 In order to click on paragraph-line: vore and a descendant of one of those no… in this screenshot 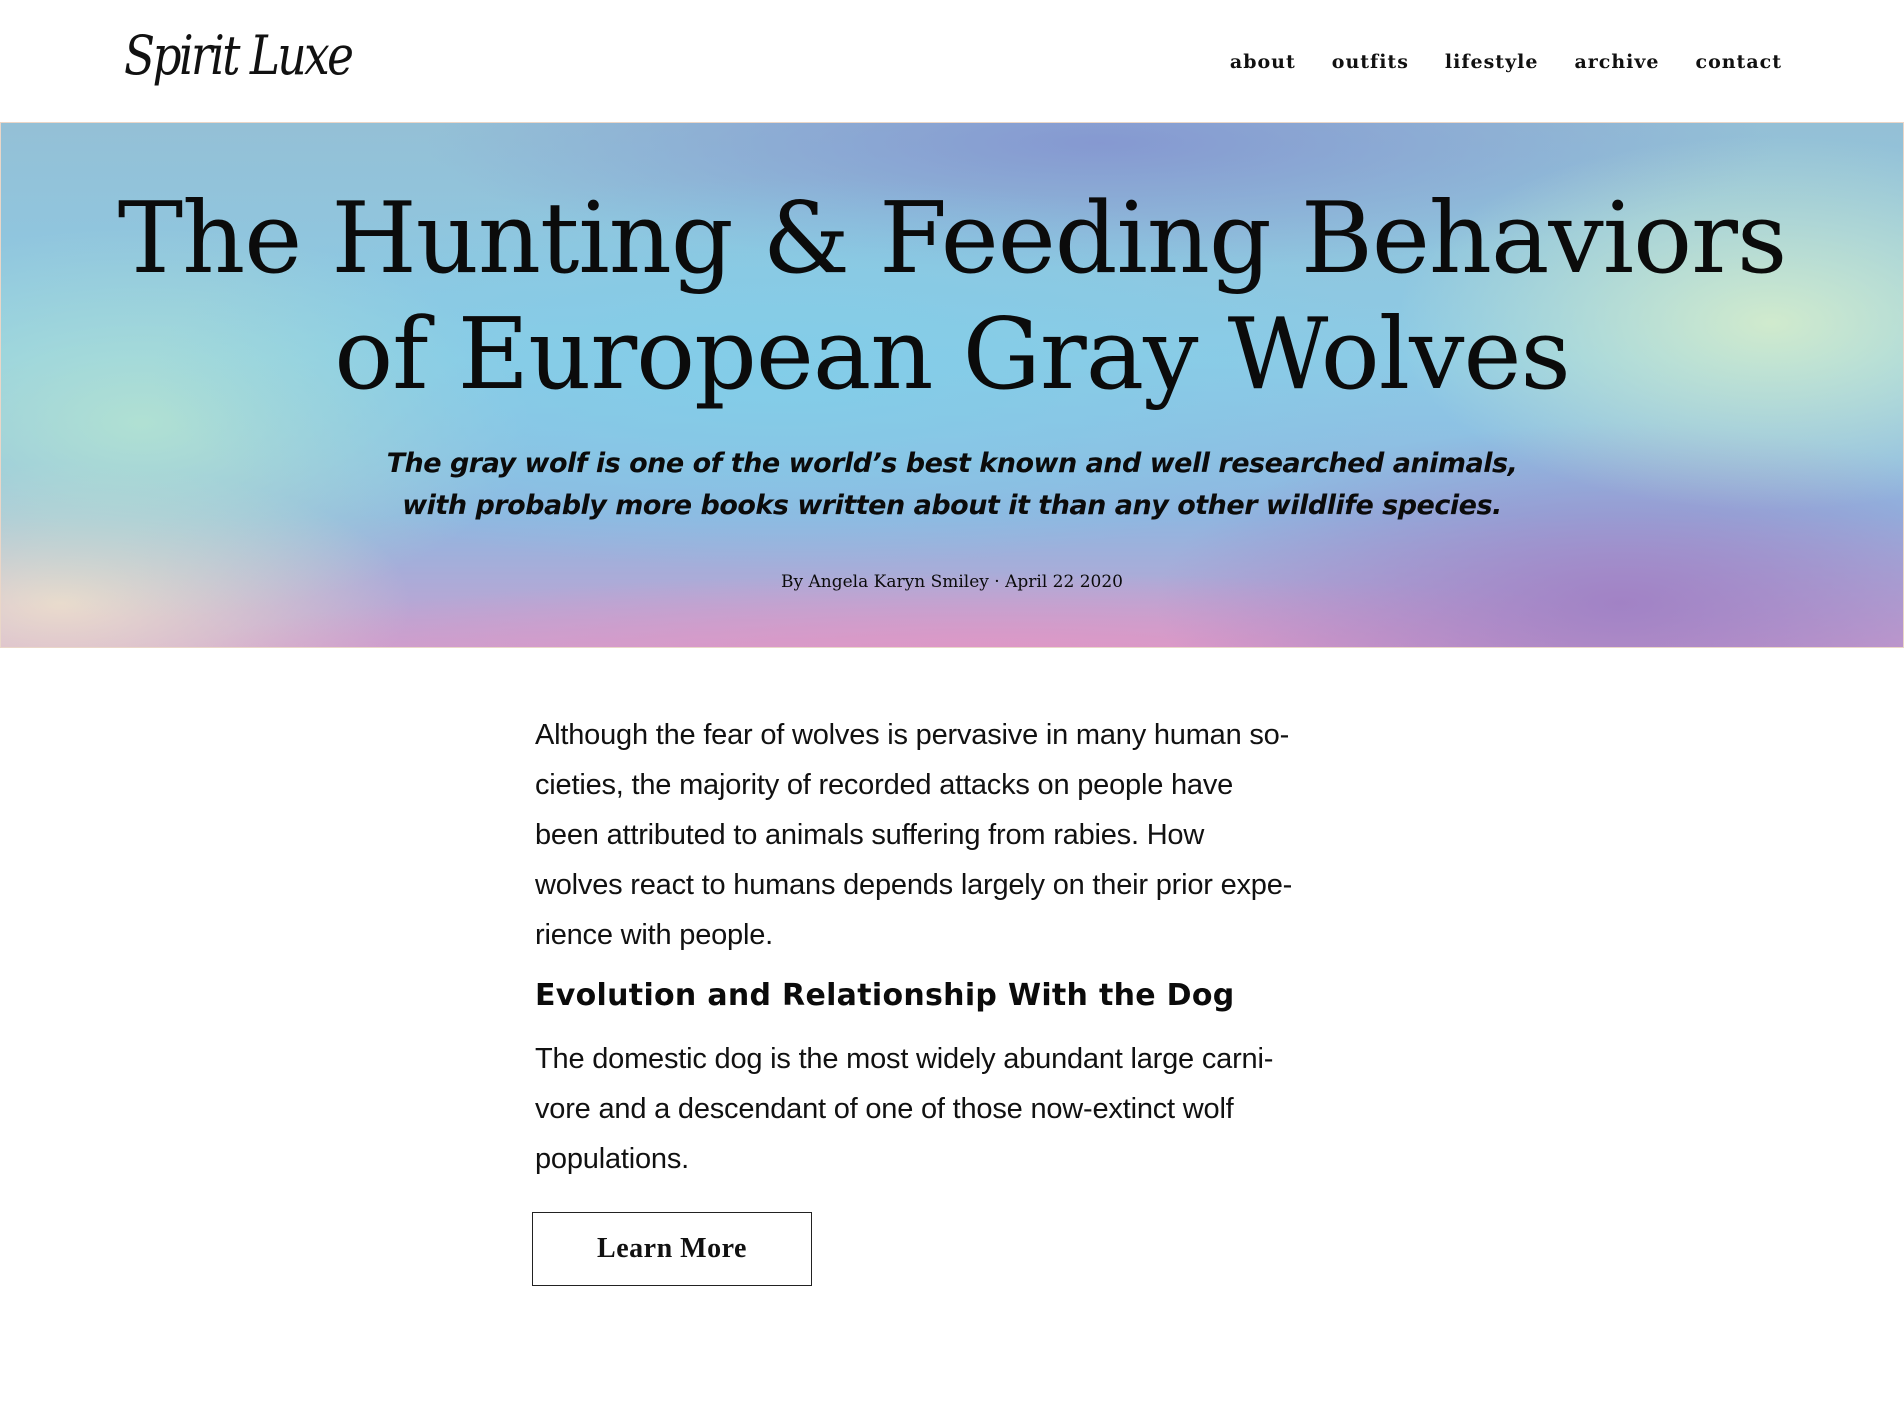, I will do `click(884, 1109)`.